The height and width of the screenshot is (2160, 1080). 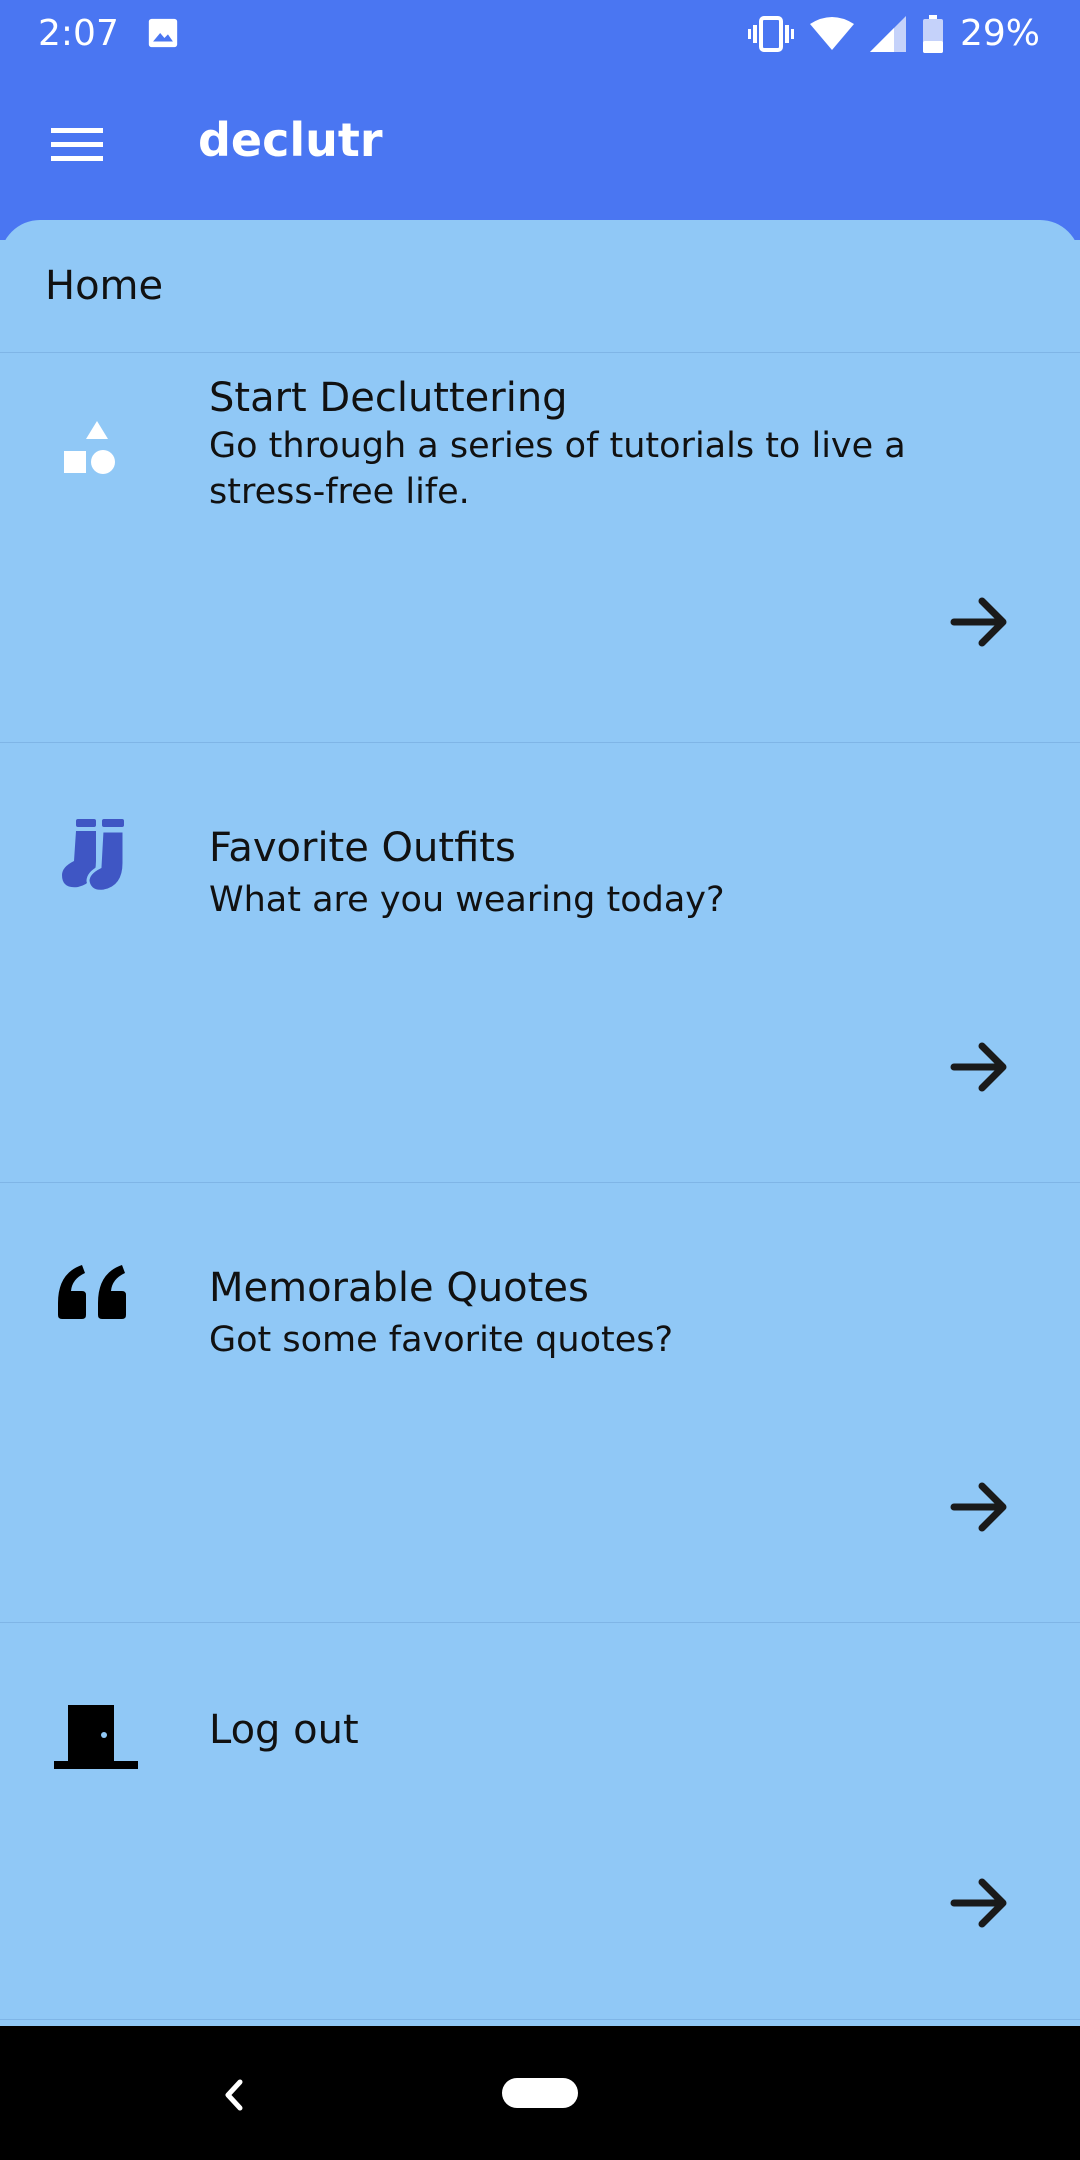 I want to click on status-icons: 29%, so click(x=893, y=34).